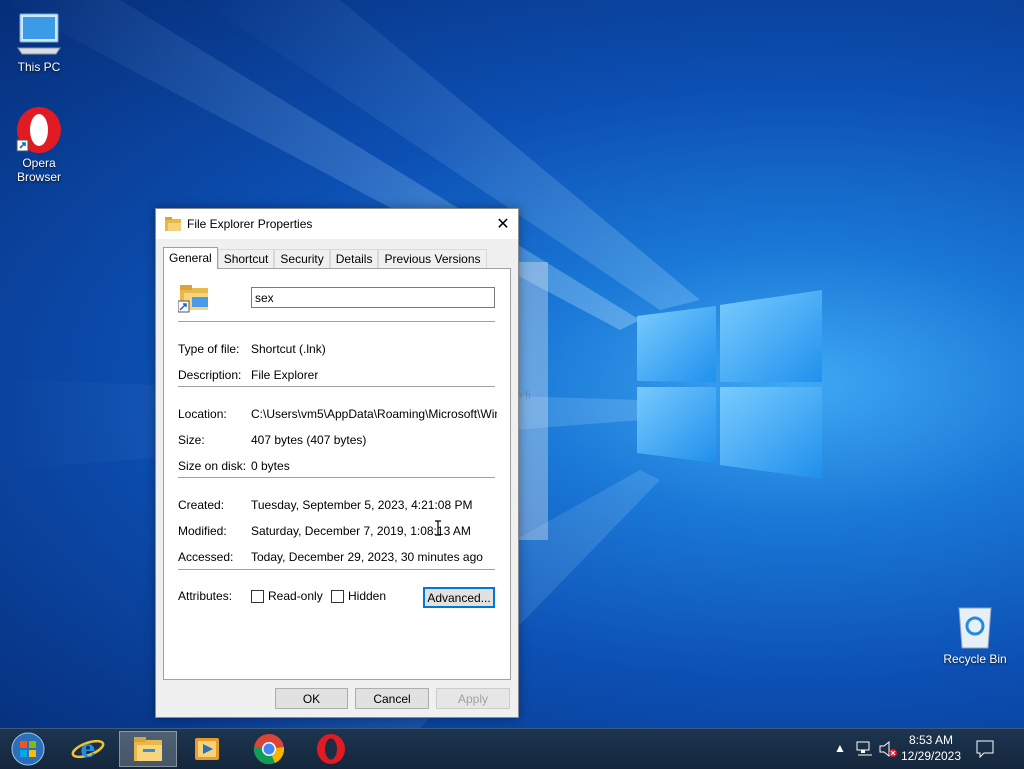  Describe the element at coordinates (246, 259) in the screenshot. I see `tab-shortcut: Shortcut` at that location.